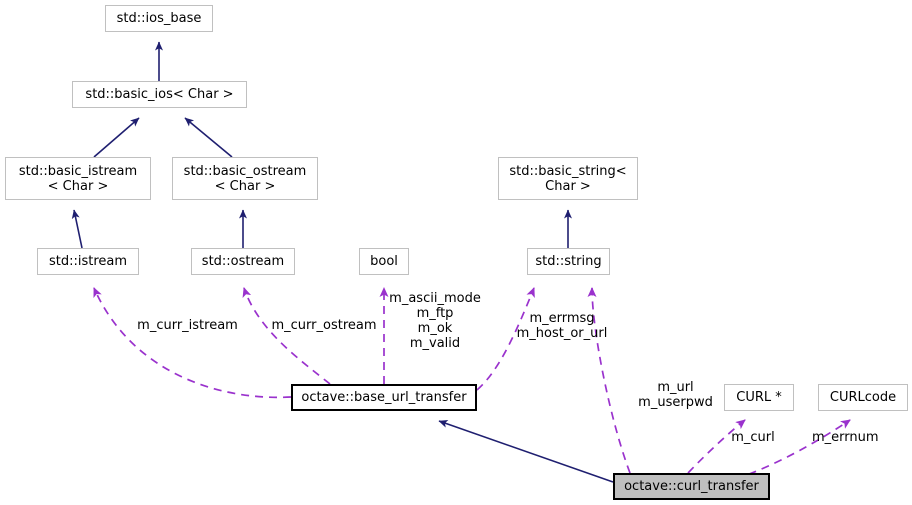  I want to click on edge-basic_ostream-to-basic_ios, so click(208, 137).